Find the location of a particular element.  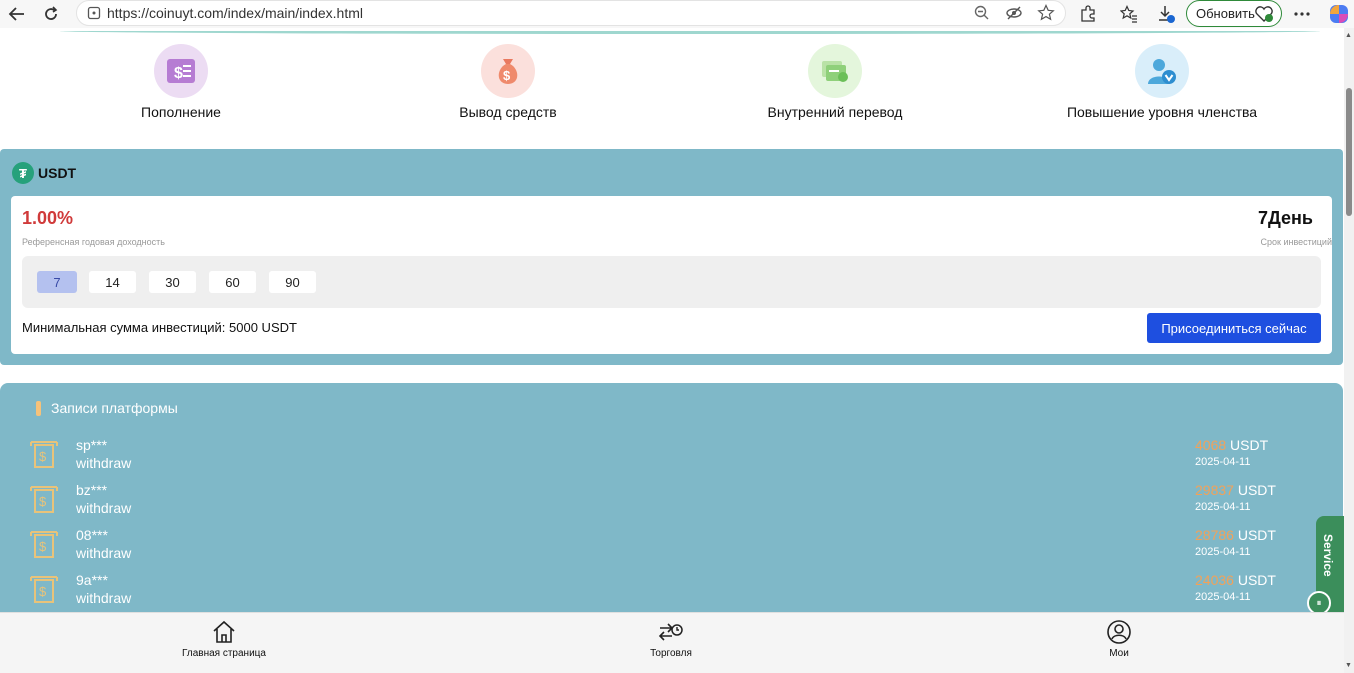

nav-label: Главная страница is located at coordinates (224, 653).